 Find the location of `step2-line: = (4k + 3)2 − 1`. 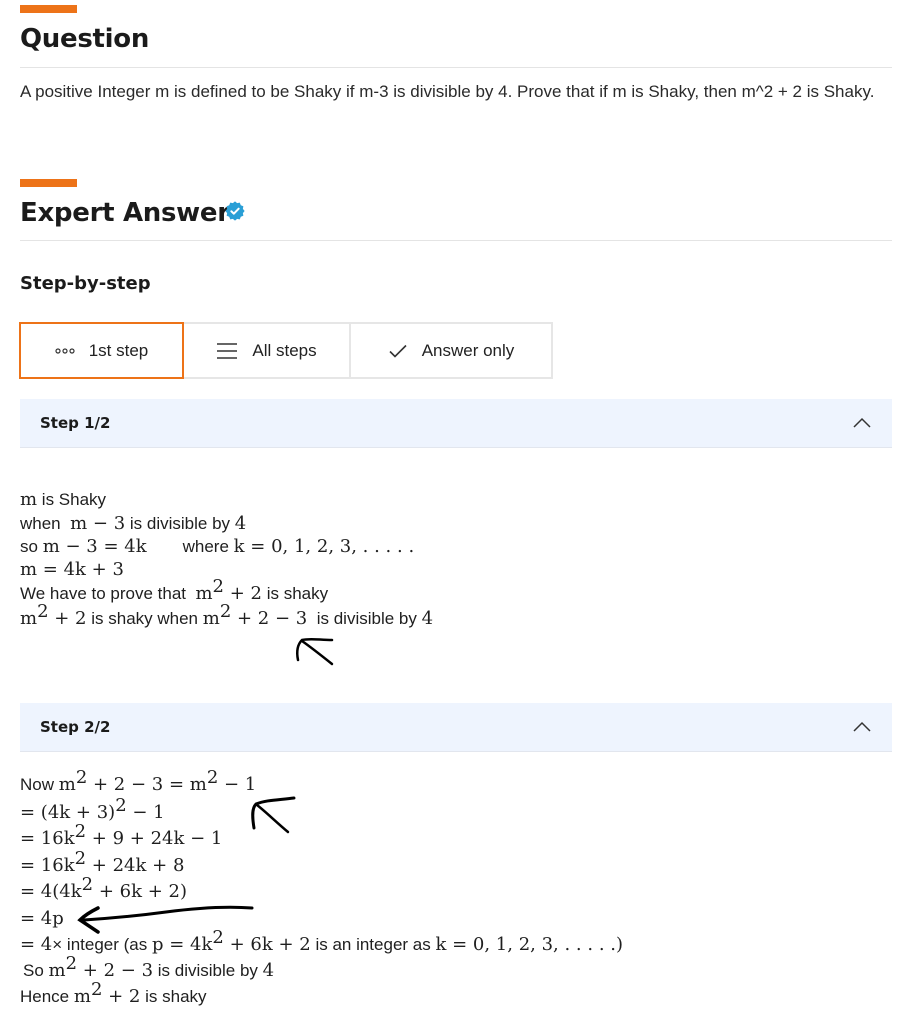

step2-line: = (4k + 3)2 − 1 is located at coordinates (92, 809).